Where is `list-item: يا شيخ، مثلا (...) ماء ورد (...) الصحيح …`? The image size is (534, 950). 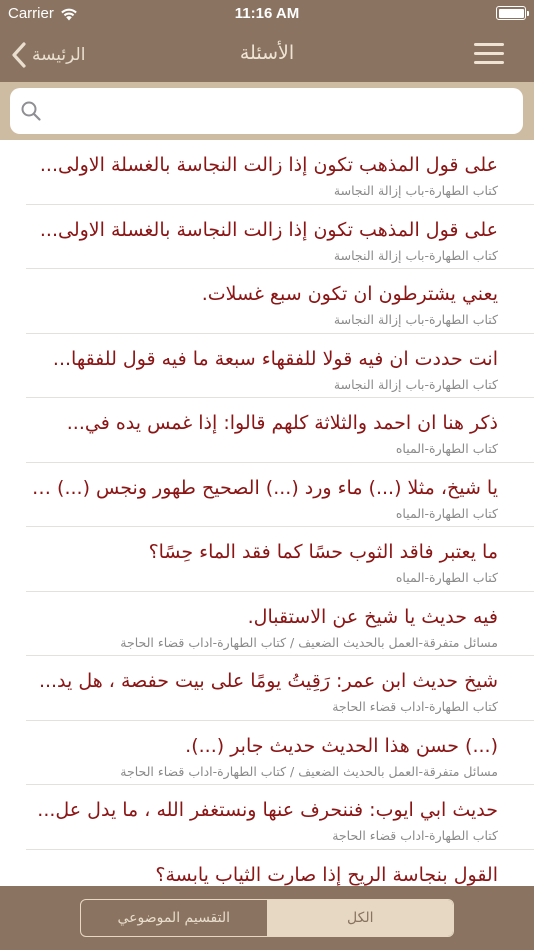
list-item: يا شيخ، مثلا (...) ماء ورد (...) الصحيح … is located at coordinates (280, 495).